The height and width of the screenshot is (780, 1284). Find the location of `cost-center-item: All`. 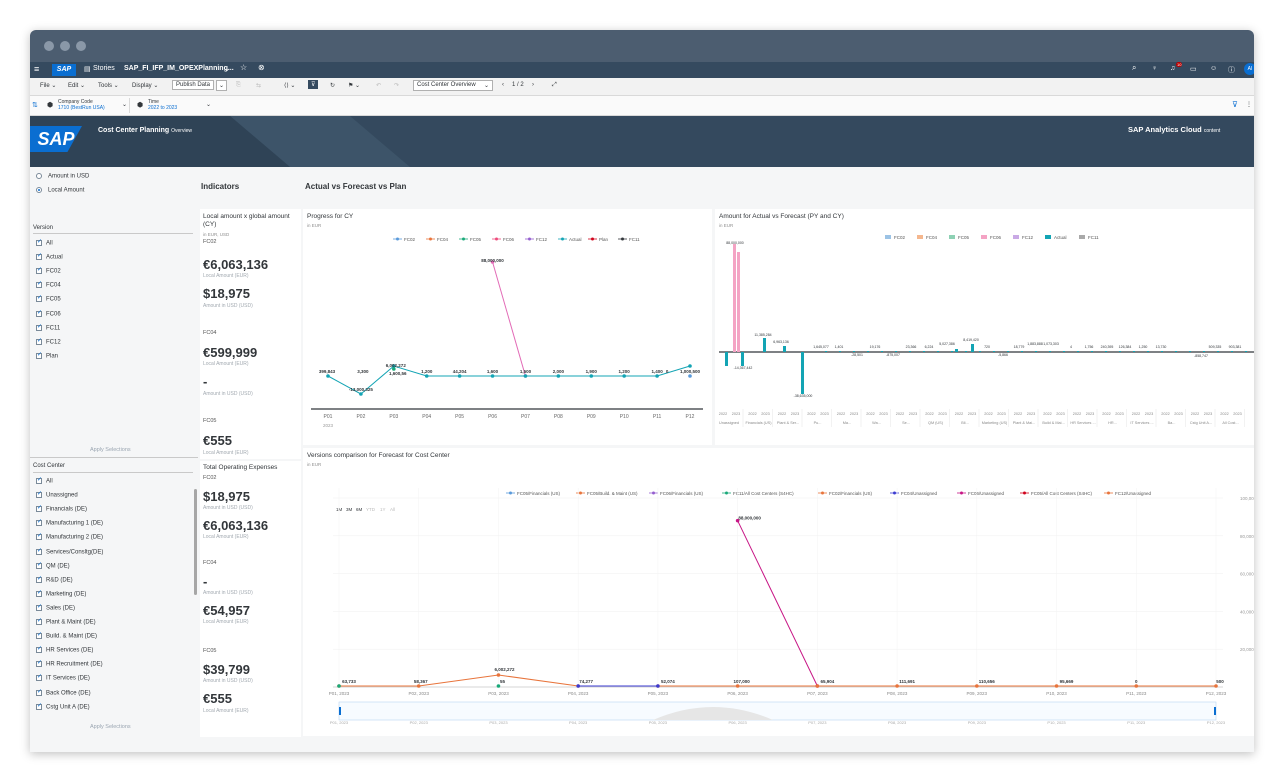

cost-center-item: All is located at coordinates (44, 480).